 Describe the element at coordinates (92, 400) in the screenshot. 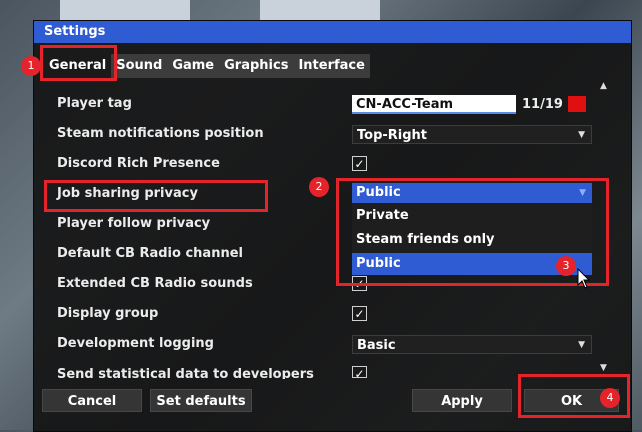

I see `cancel-button: Cancel` at that location.